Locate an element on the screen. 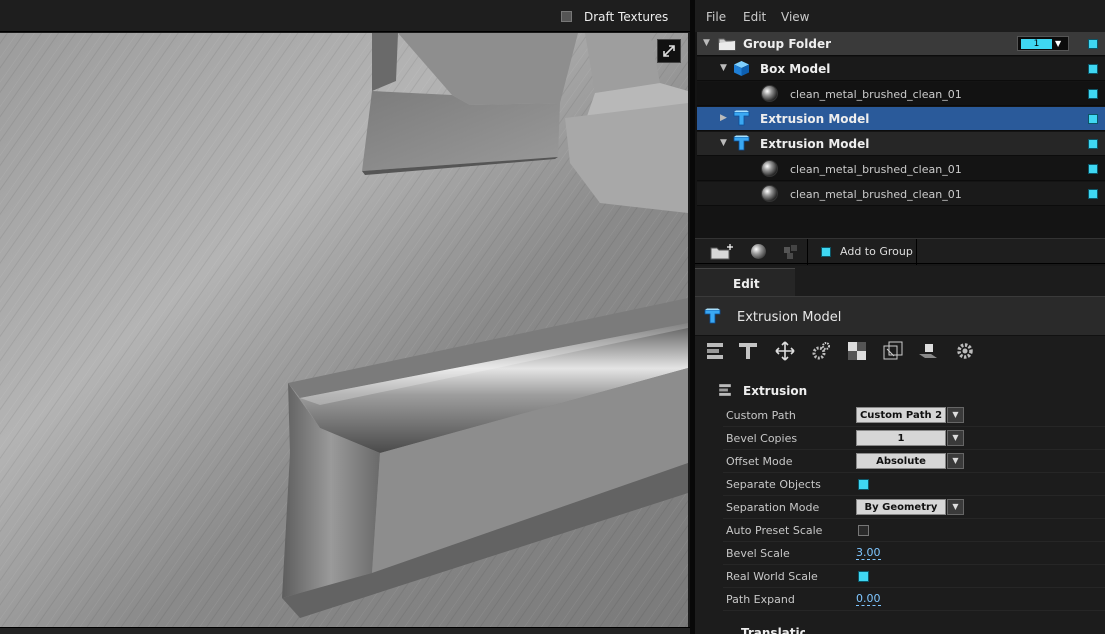  prop-row-separate-objects: Separate Objects is located at coordinates (914, 484).